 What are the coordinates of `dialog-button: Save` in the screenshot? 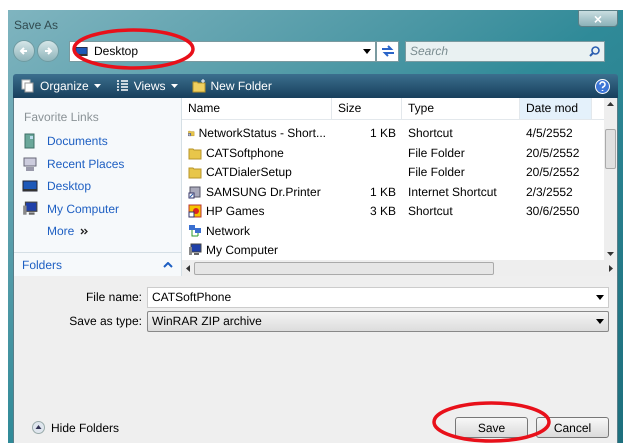 It's located at (491, 427).